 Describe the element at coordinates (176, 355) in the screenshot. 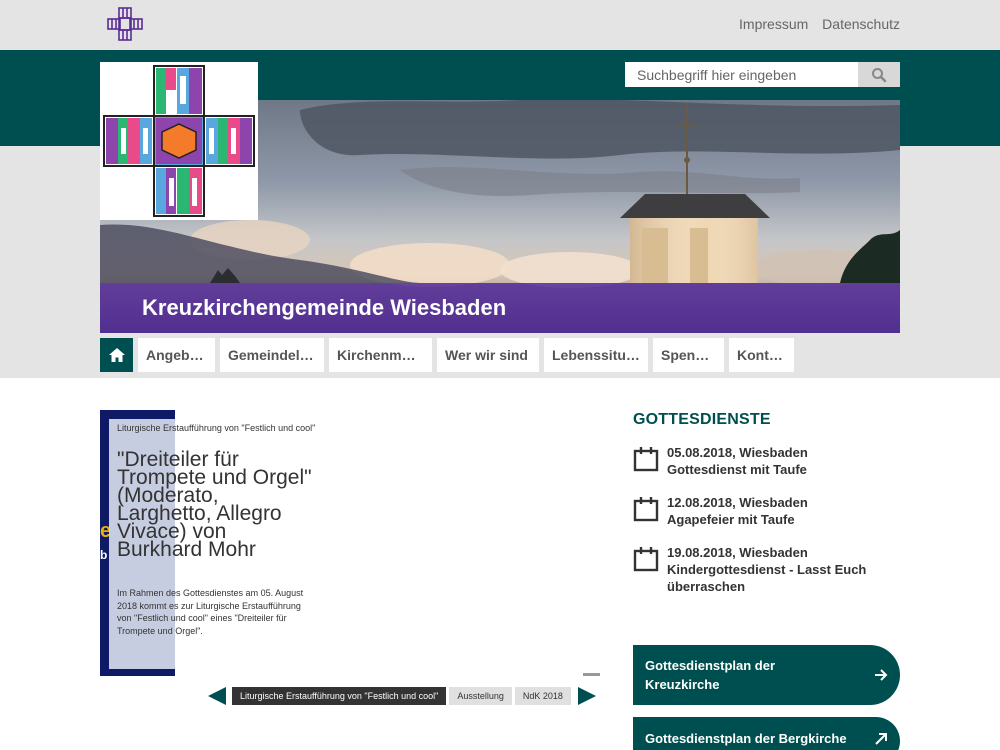

I see `nav-item-angebote: Angebote` at that location.